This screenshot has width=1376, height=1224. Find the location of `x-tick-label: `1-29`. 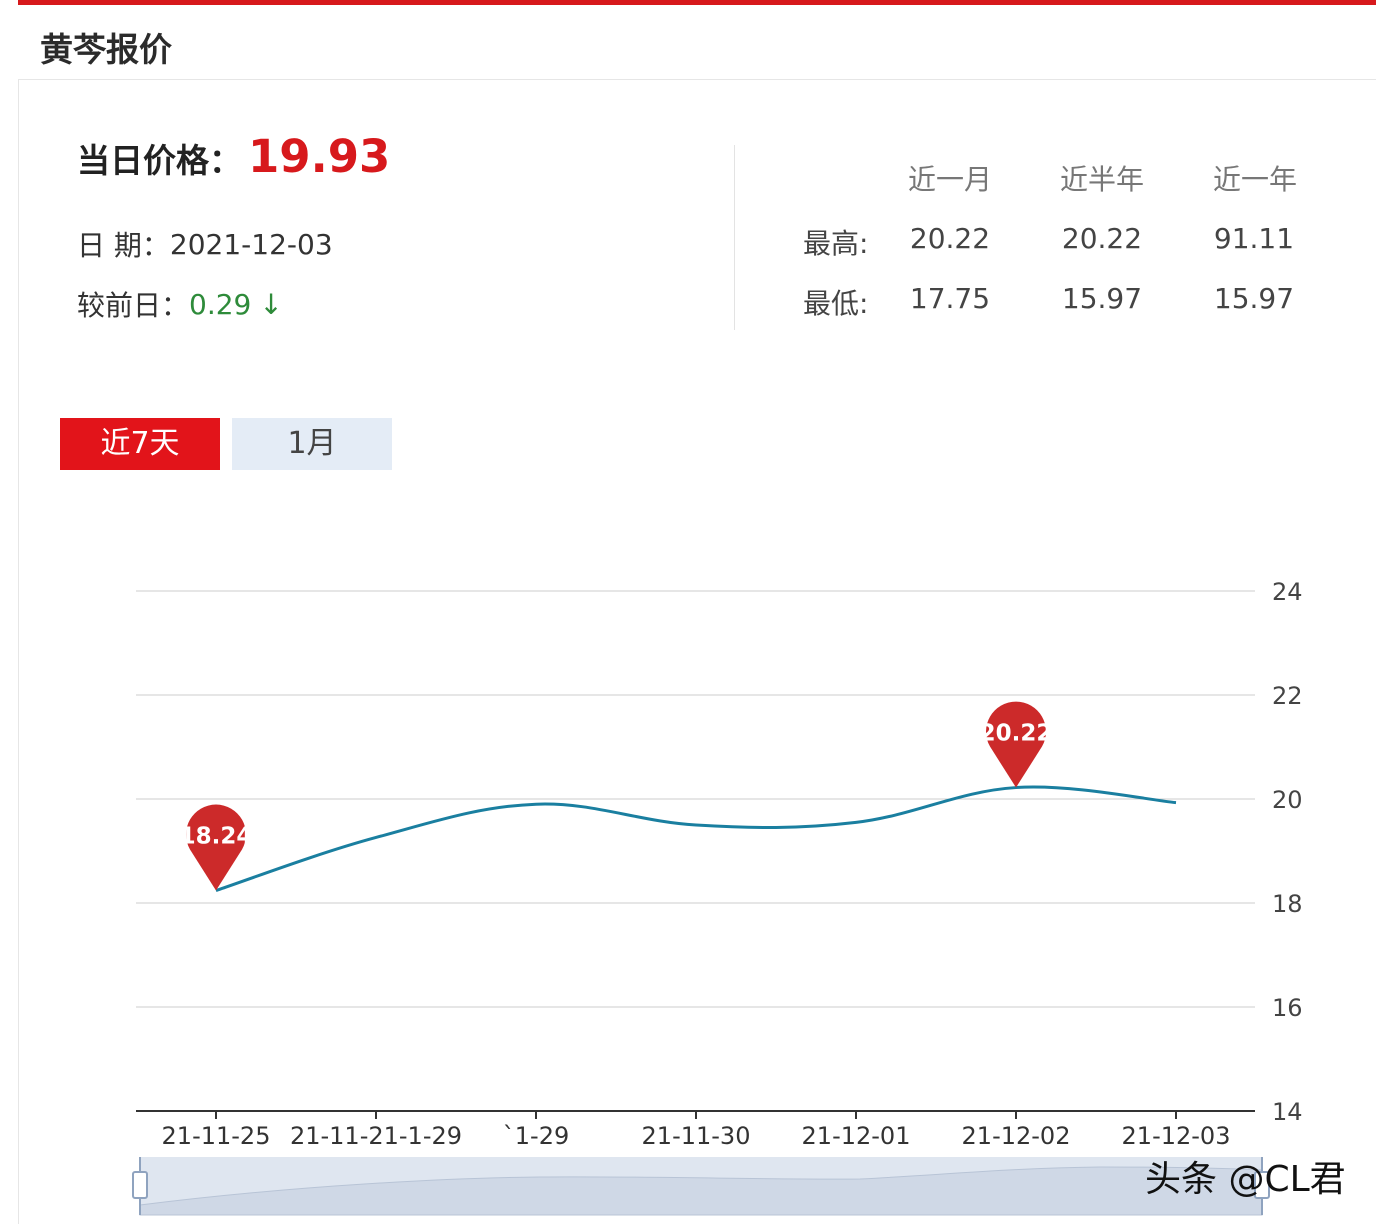

x-tick-label: `1-29 is located at coordinates (536, 1136).